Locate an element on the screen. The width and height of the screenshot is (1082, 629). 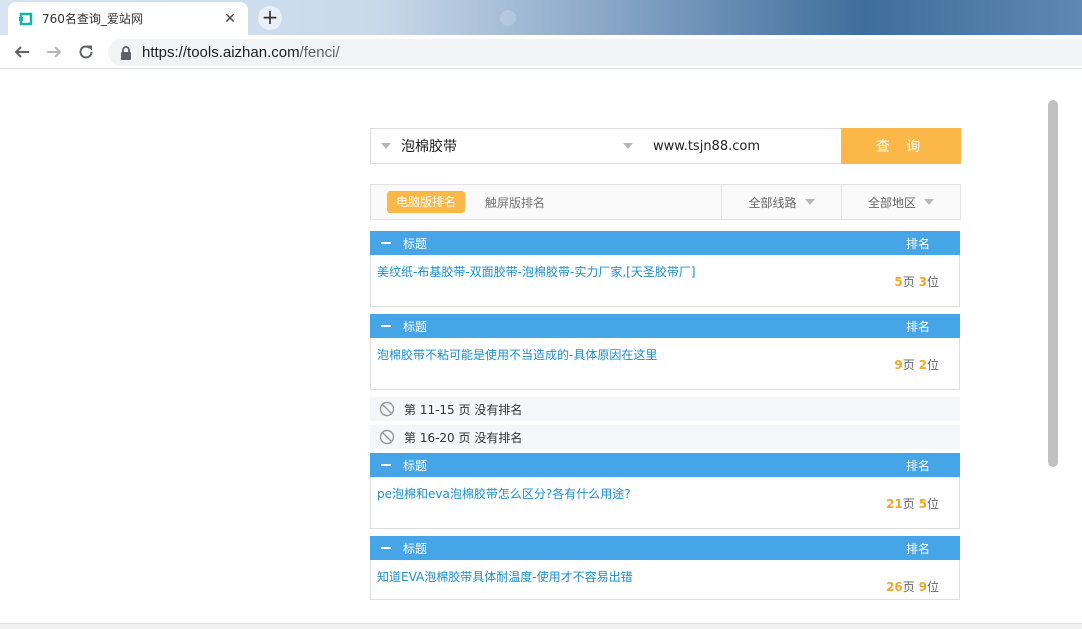
address-url: https://tools.aizhan.com/fenci/ is located at coordinates (241, 52).